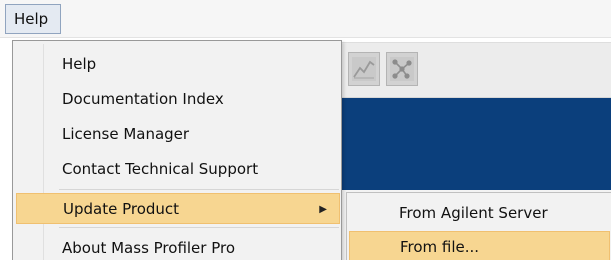 Image resolution: width=611 pixels, height=260 pixels. I want to click on menu-item-label: Contact Technical Support, so click(160, 169).